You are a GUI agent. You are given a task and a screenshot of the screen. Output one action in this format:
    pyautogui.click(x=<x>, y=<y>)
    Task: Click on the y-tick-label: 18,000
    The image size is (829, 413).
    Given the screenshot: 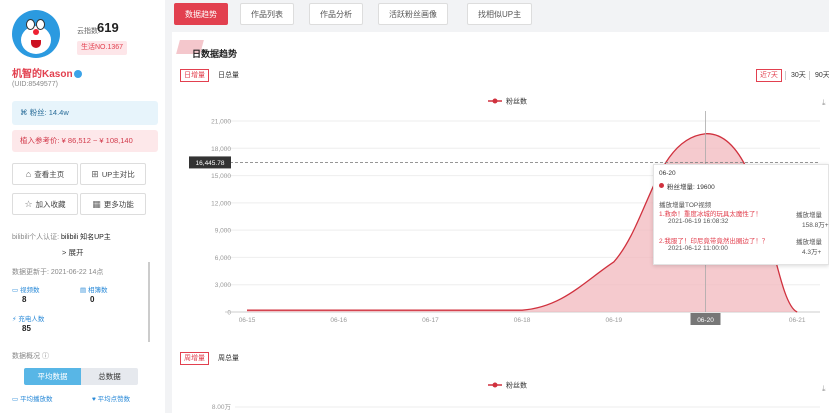 What is the action you would take?
    pyautogui.click(x=221, y=149)
    